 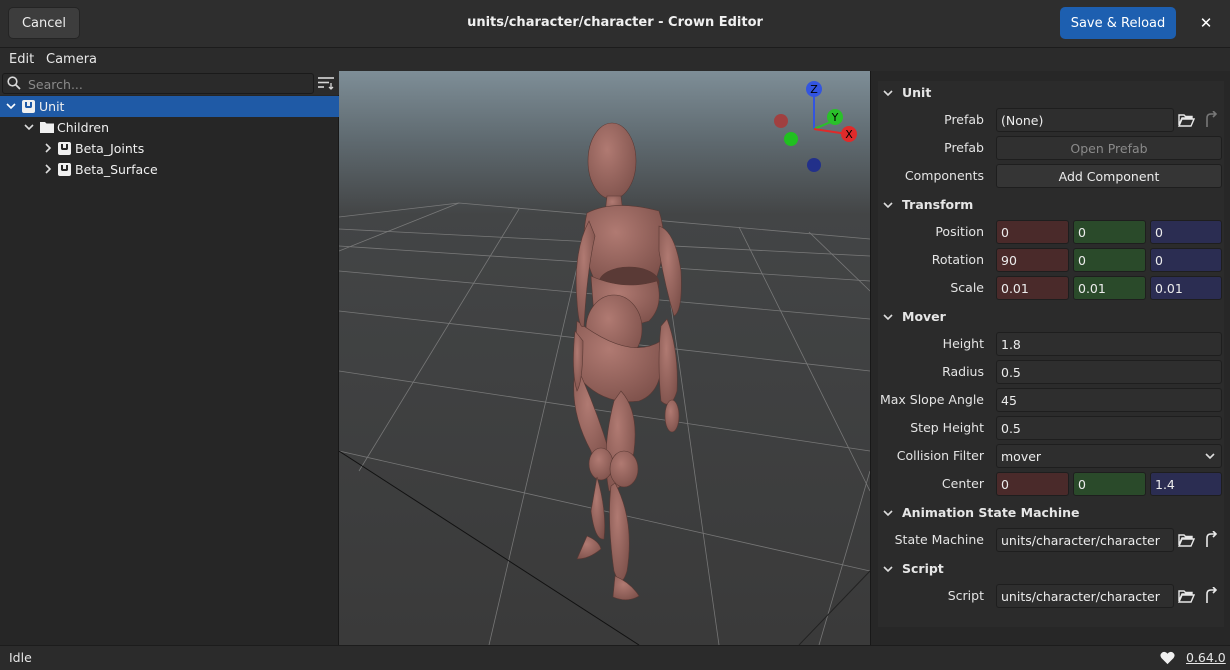 What do you see at coordinates (1109, 148) in the screenshot?
I see `open-prefab-button: Open Prefab` at bounding box center [1109, 148].